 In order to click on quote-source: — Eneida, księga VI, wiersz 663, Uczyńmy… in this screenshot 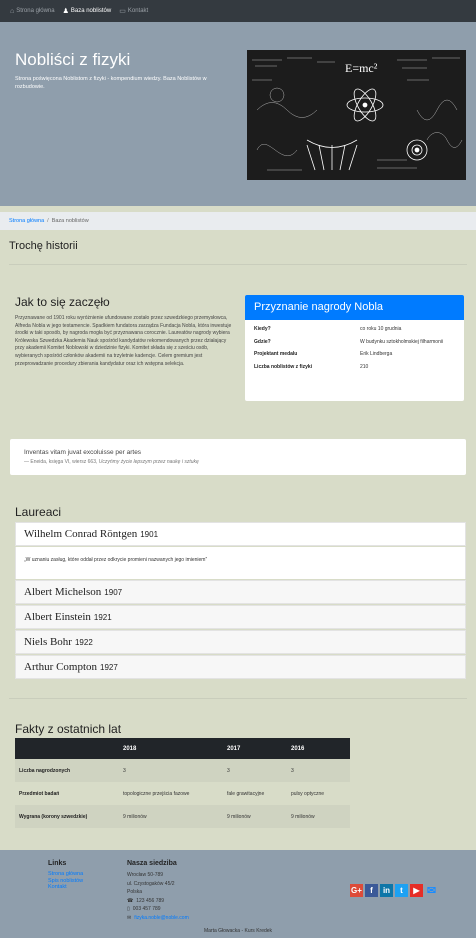, I will do `click(238, 462)`.